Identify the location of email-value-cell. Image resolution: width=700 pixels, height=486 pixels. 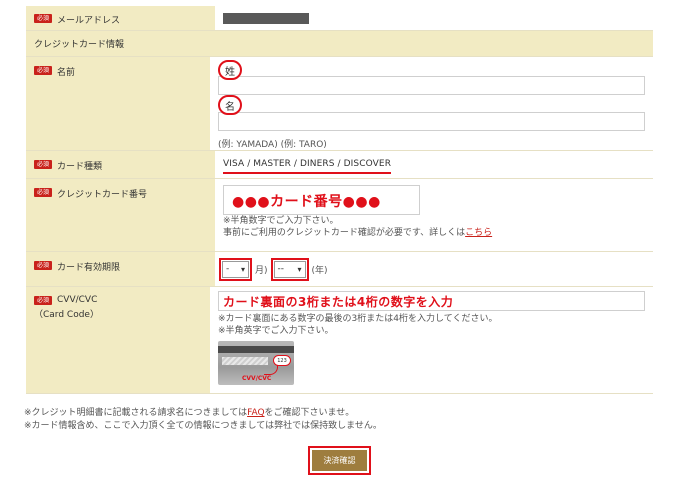
(434, 18).